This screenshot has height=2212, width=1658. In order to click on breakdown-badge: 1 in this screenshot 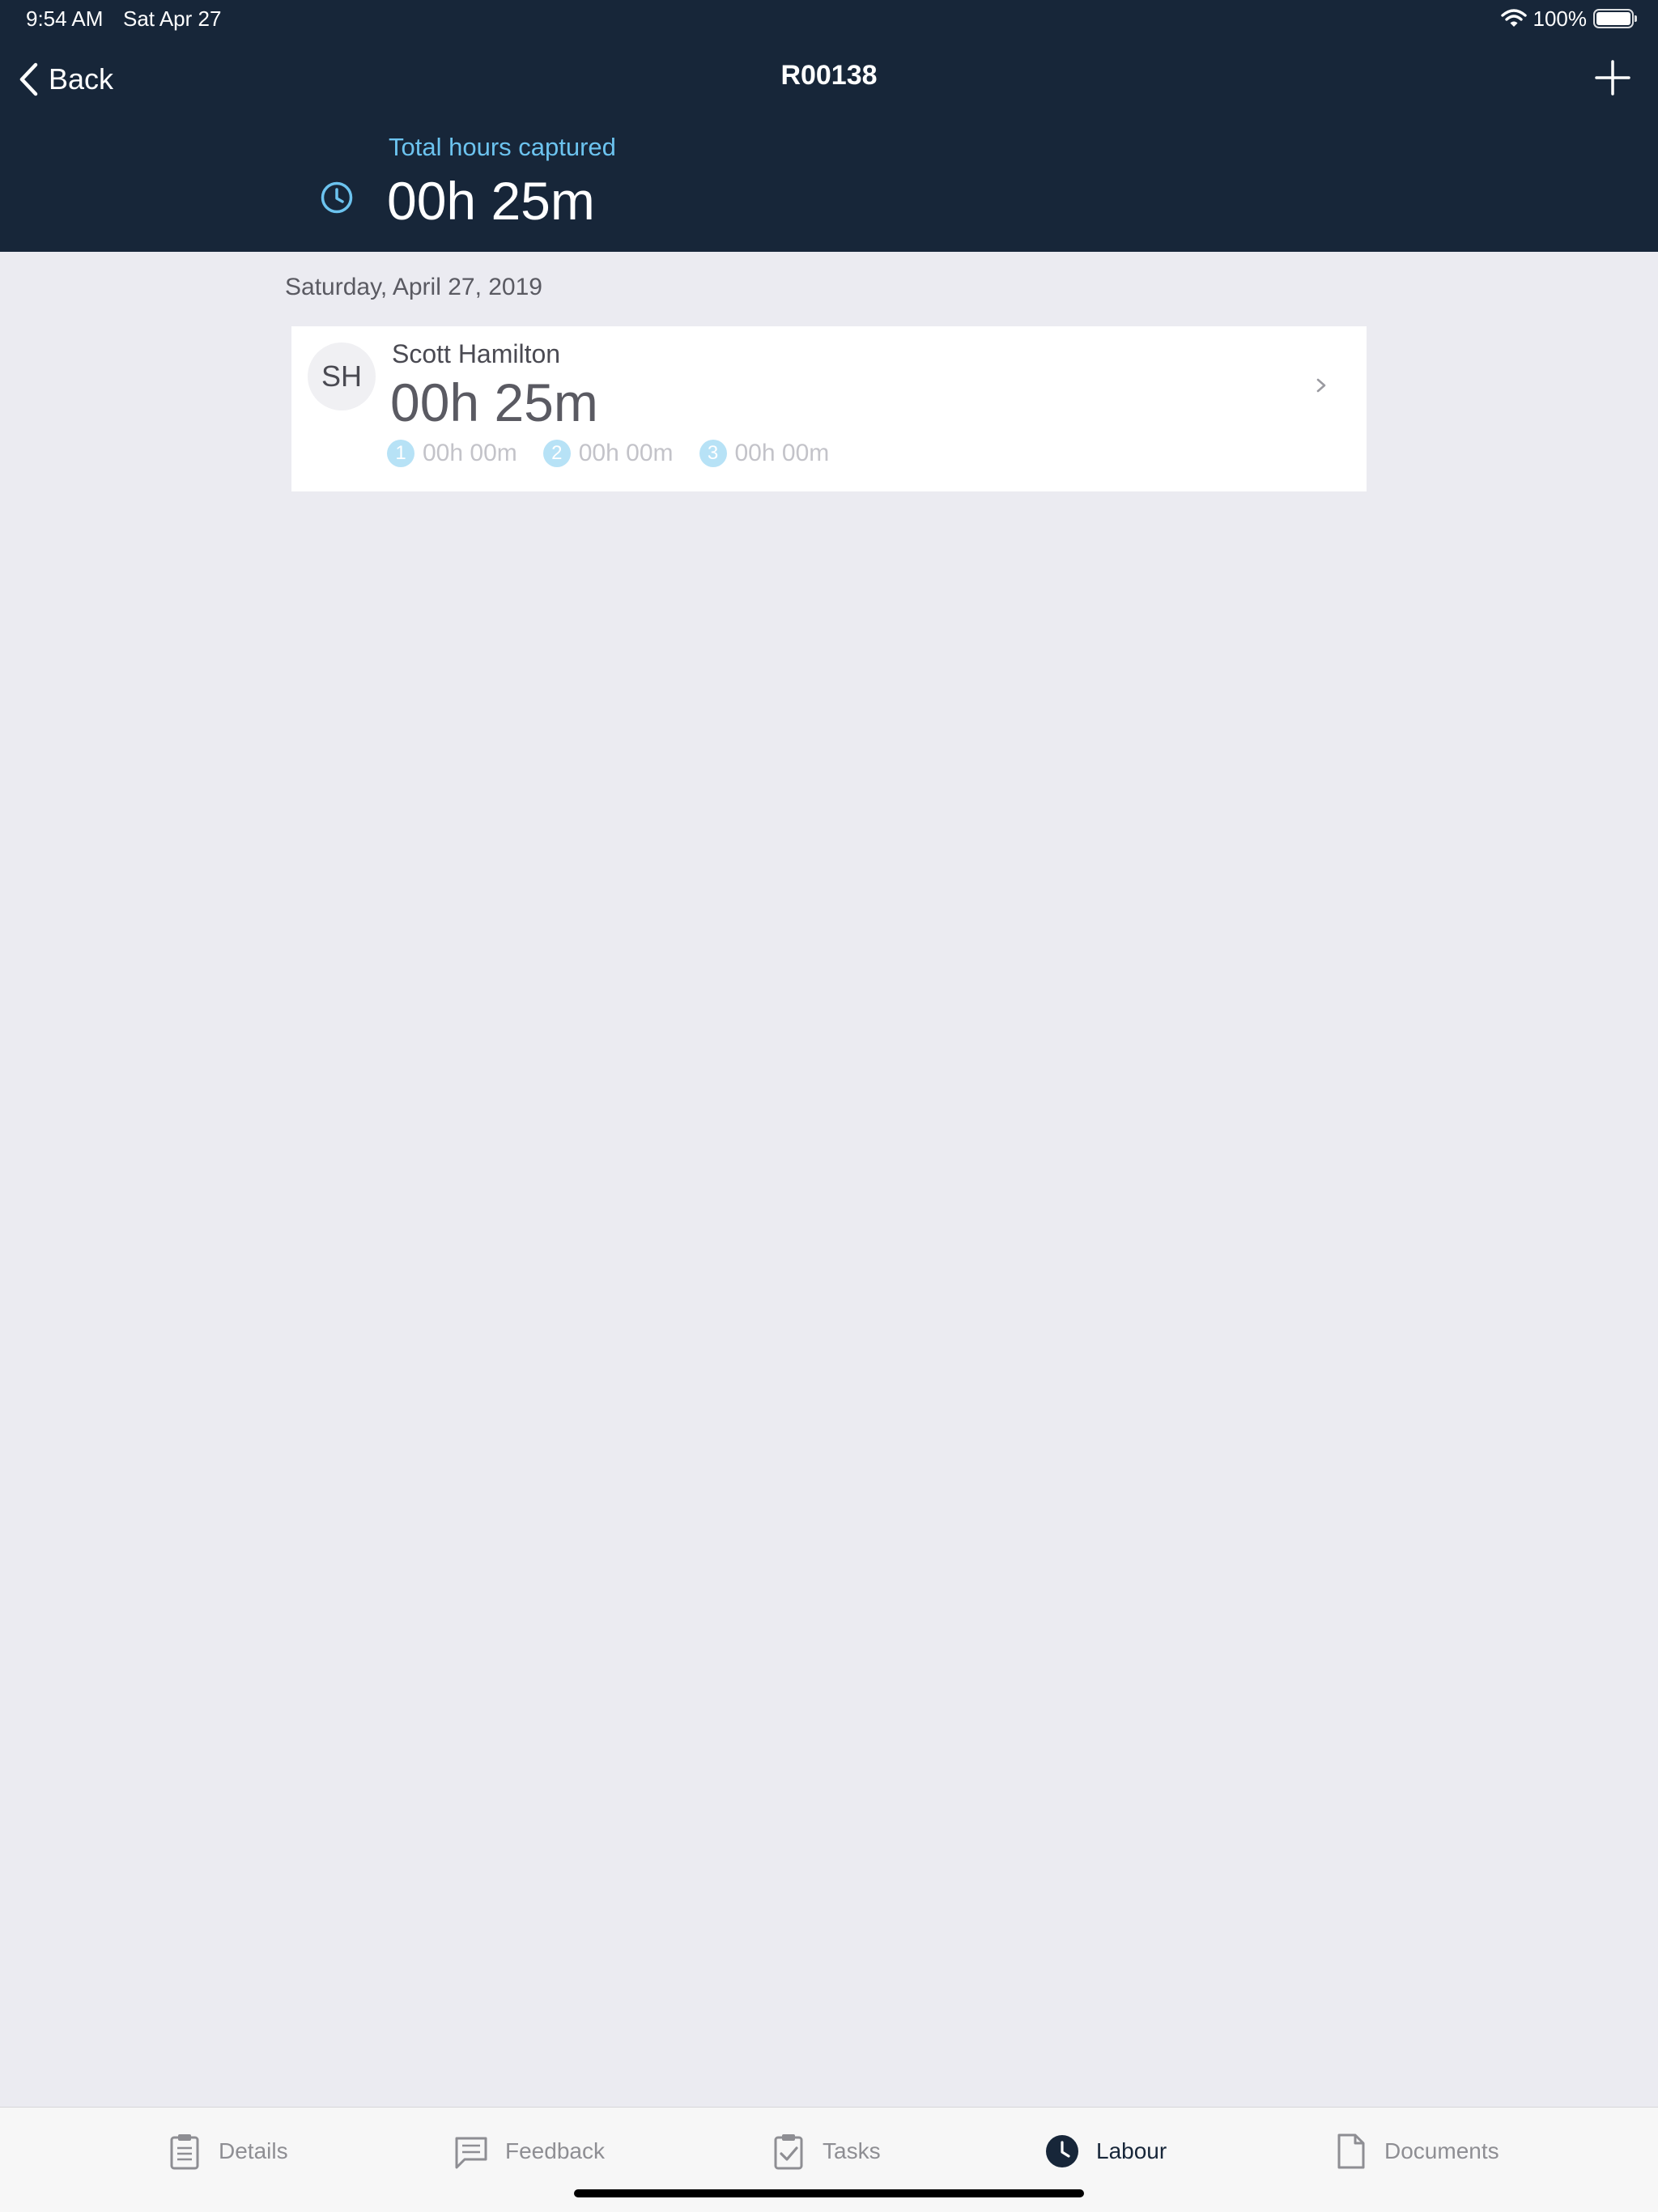, I will do `click(400, 454)`.